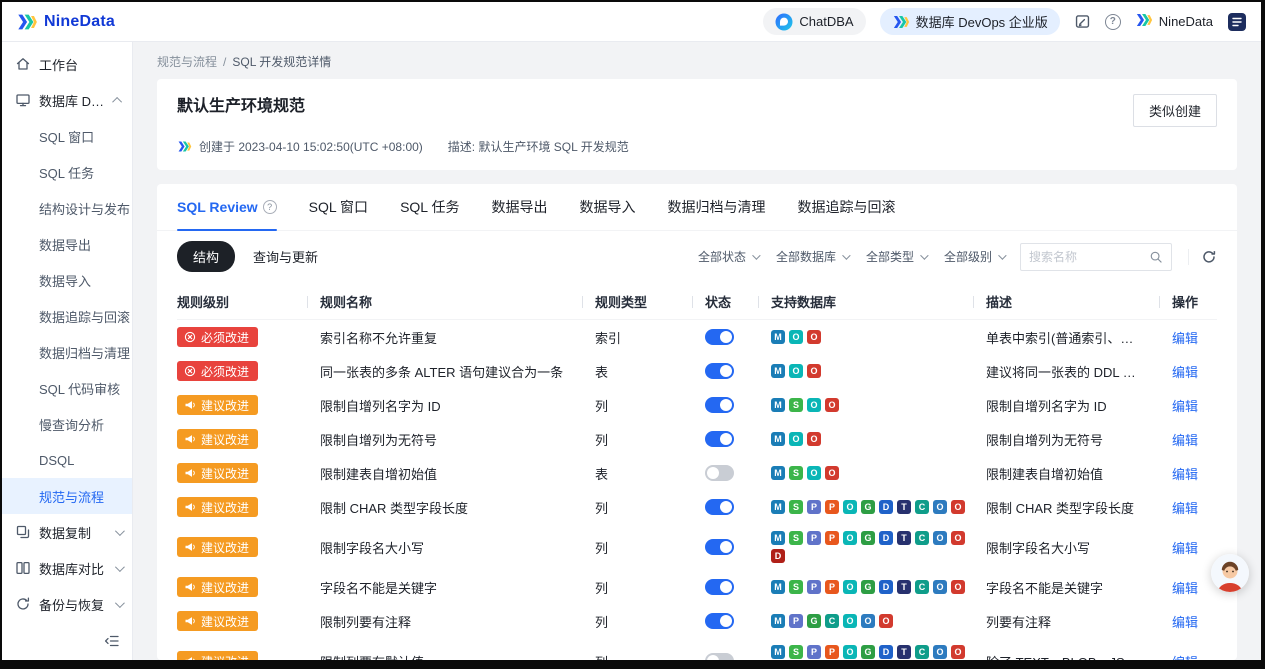 This screenshot has height=669, width=1265. What do you see at coordinates (67, 136) in the screenshot?
I see `sidebar-item-sql-window: SQL 窗口` at bounding box center [67, 136].